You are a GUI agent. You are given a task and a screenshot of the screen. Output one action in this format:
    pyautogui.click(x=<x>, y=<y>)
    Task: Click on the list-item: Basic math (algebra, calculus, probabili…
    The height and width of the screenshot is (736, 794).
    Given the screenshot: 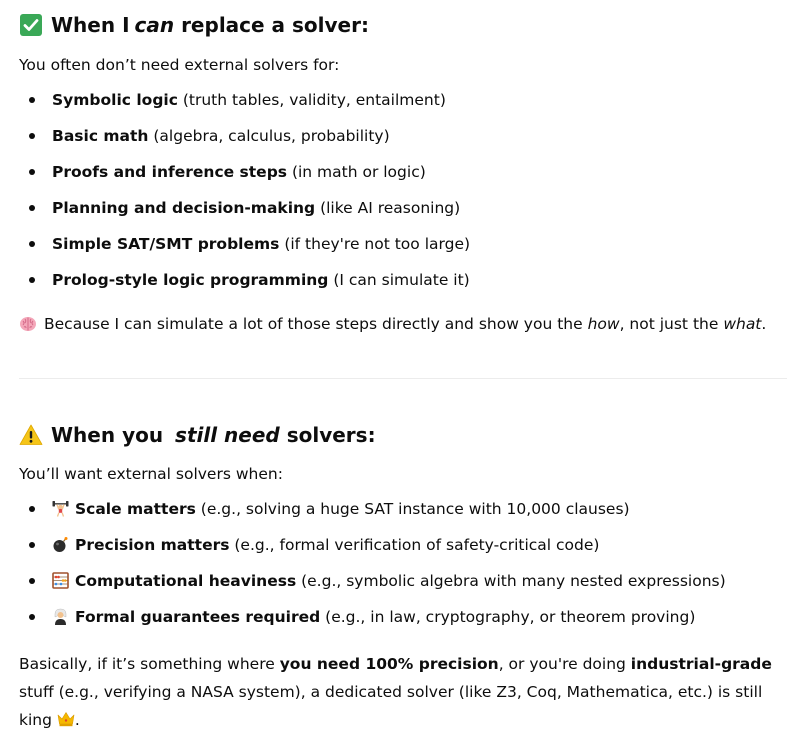 What is the action you would take?
    pyautogui.click(x=399, y=143)
    